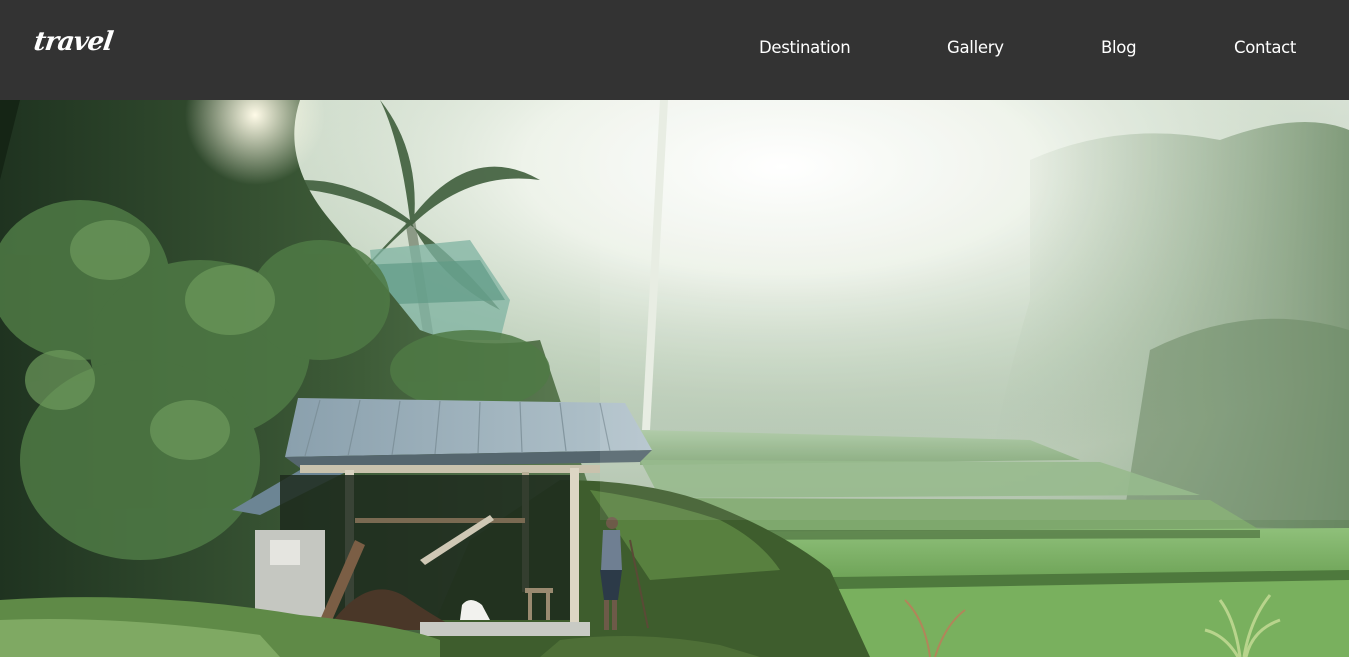  Describe the element at coordinates (1119, 47) in the screenshot. I see `nav-item-blog: Blog` at that location.